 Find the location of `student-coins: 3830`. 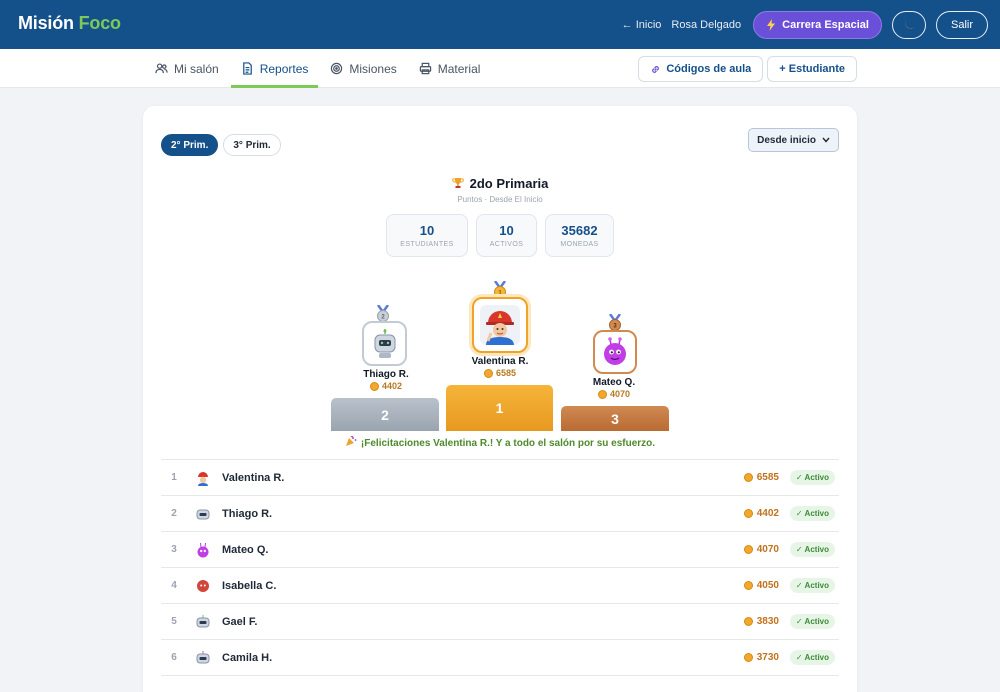

student-coins: 3830 is located at coordinates (761, 621).